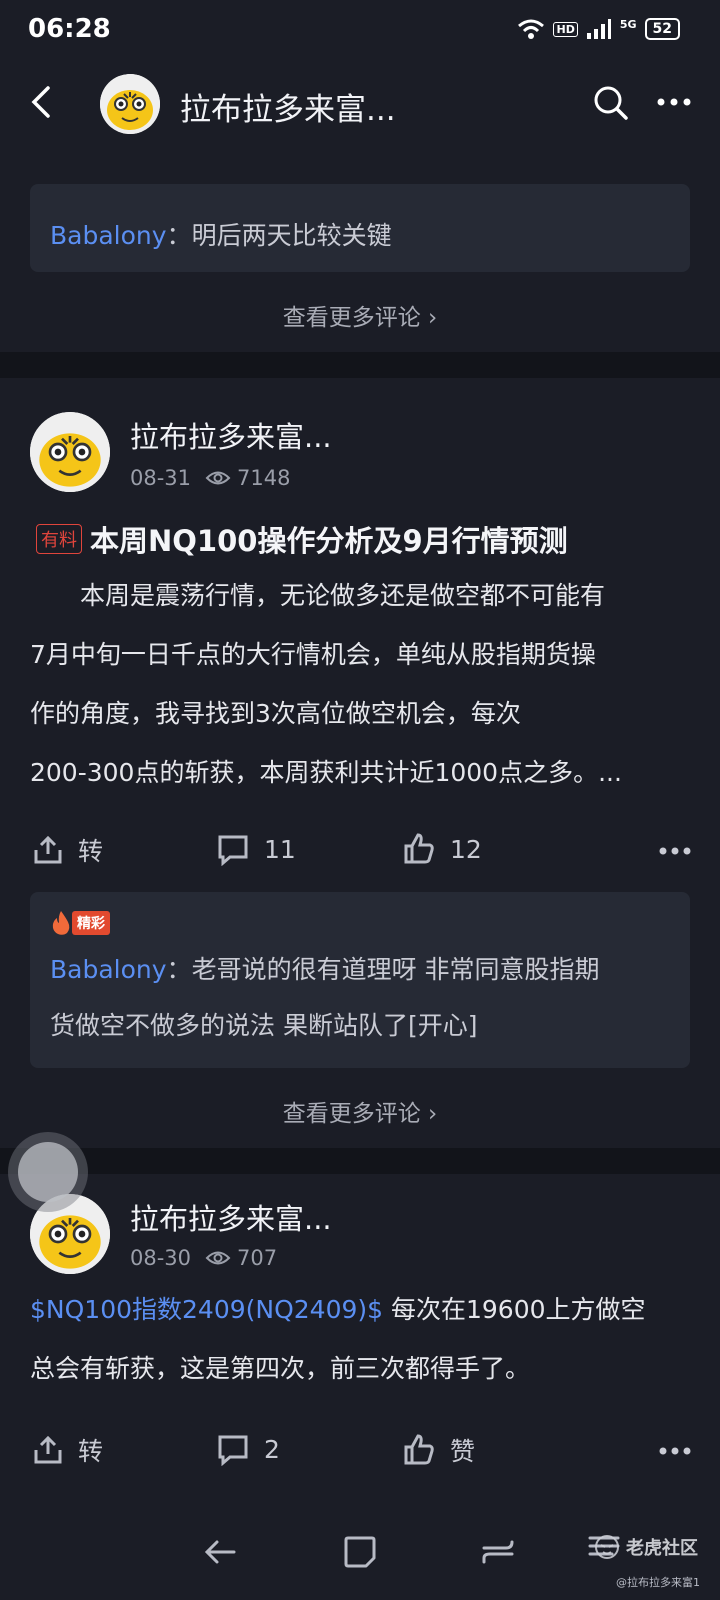 The height and width of the screenshot is (1600, 720). What do you see at coordinates (257, 1258) in the screenshot?
I see `post-views: 707` at bounding box center [257, 1258].